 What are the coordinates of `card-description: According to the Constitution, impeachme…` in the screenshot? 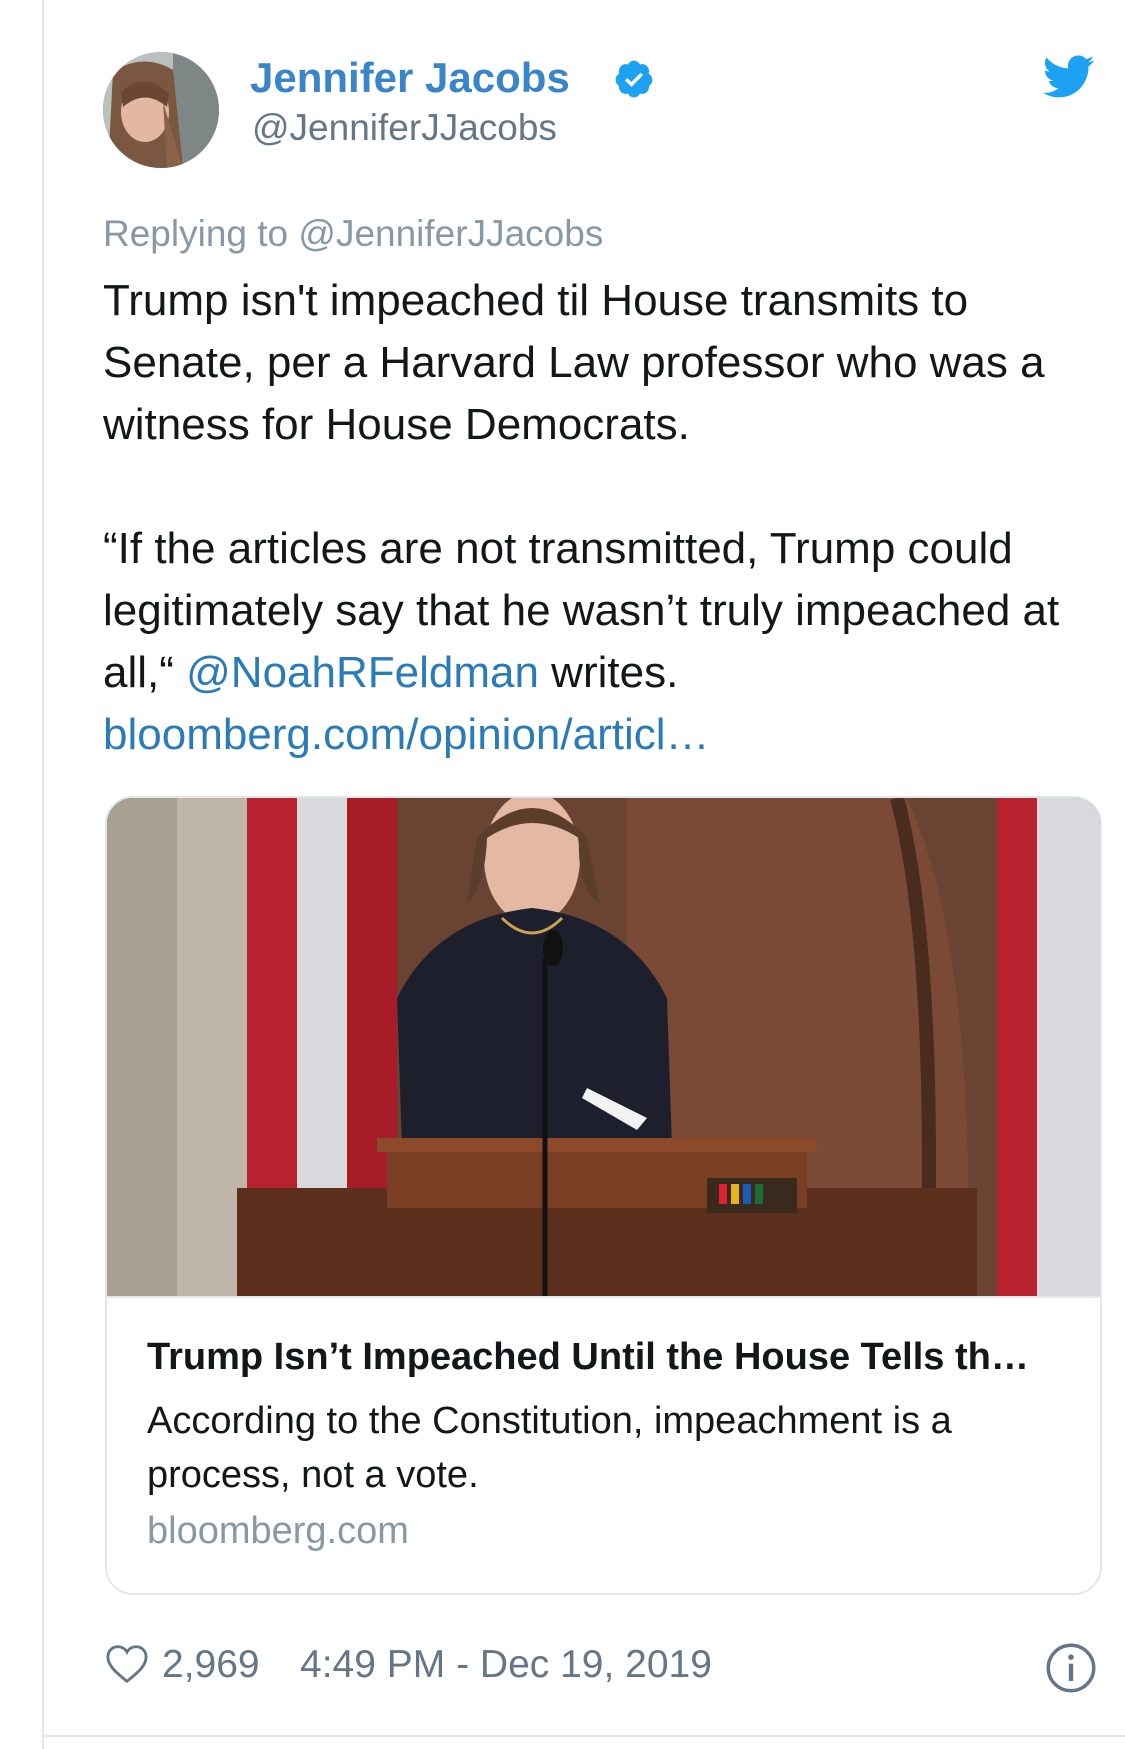 It's located at (549, 1448).